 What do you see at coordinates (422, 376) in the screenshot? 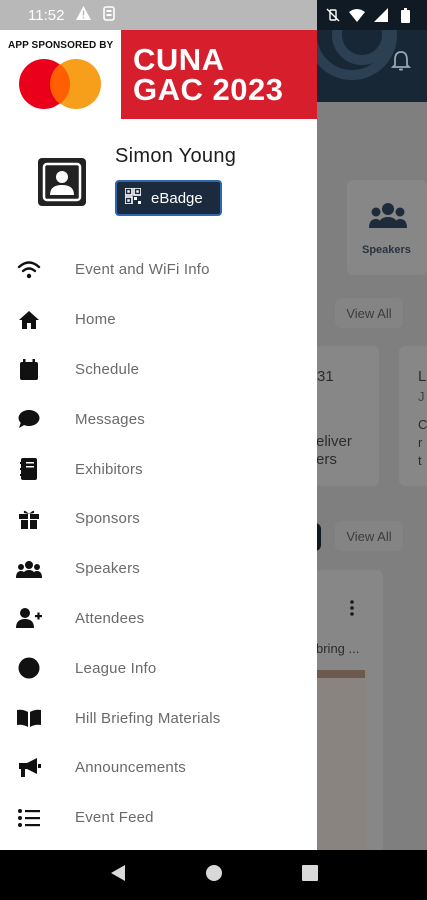
I see `bg-text-l: L` at bounding box center [422, 376].